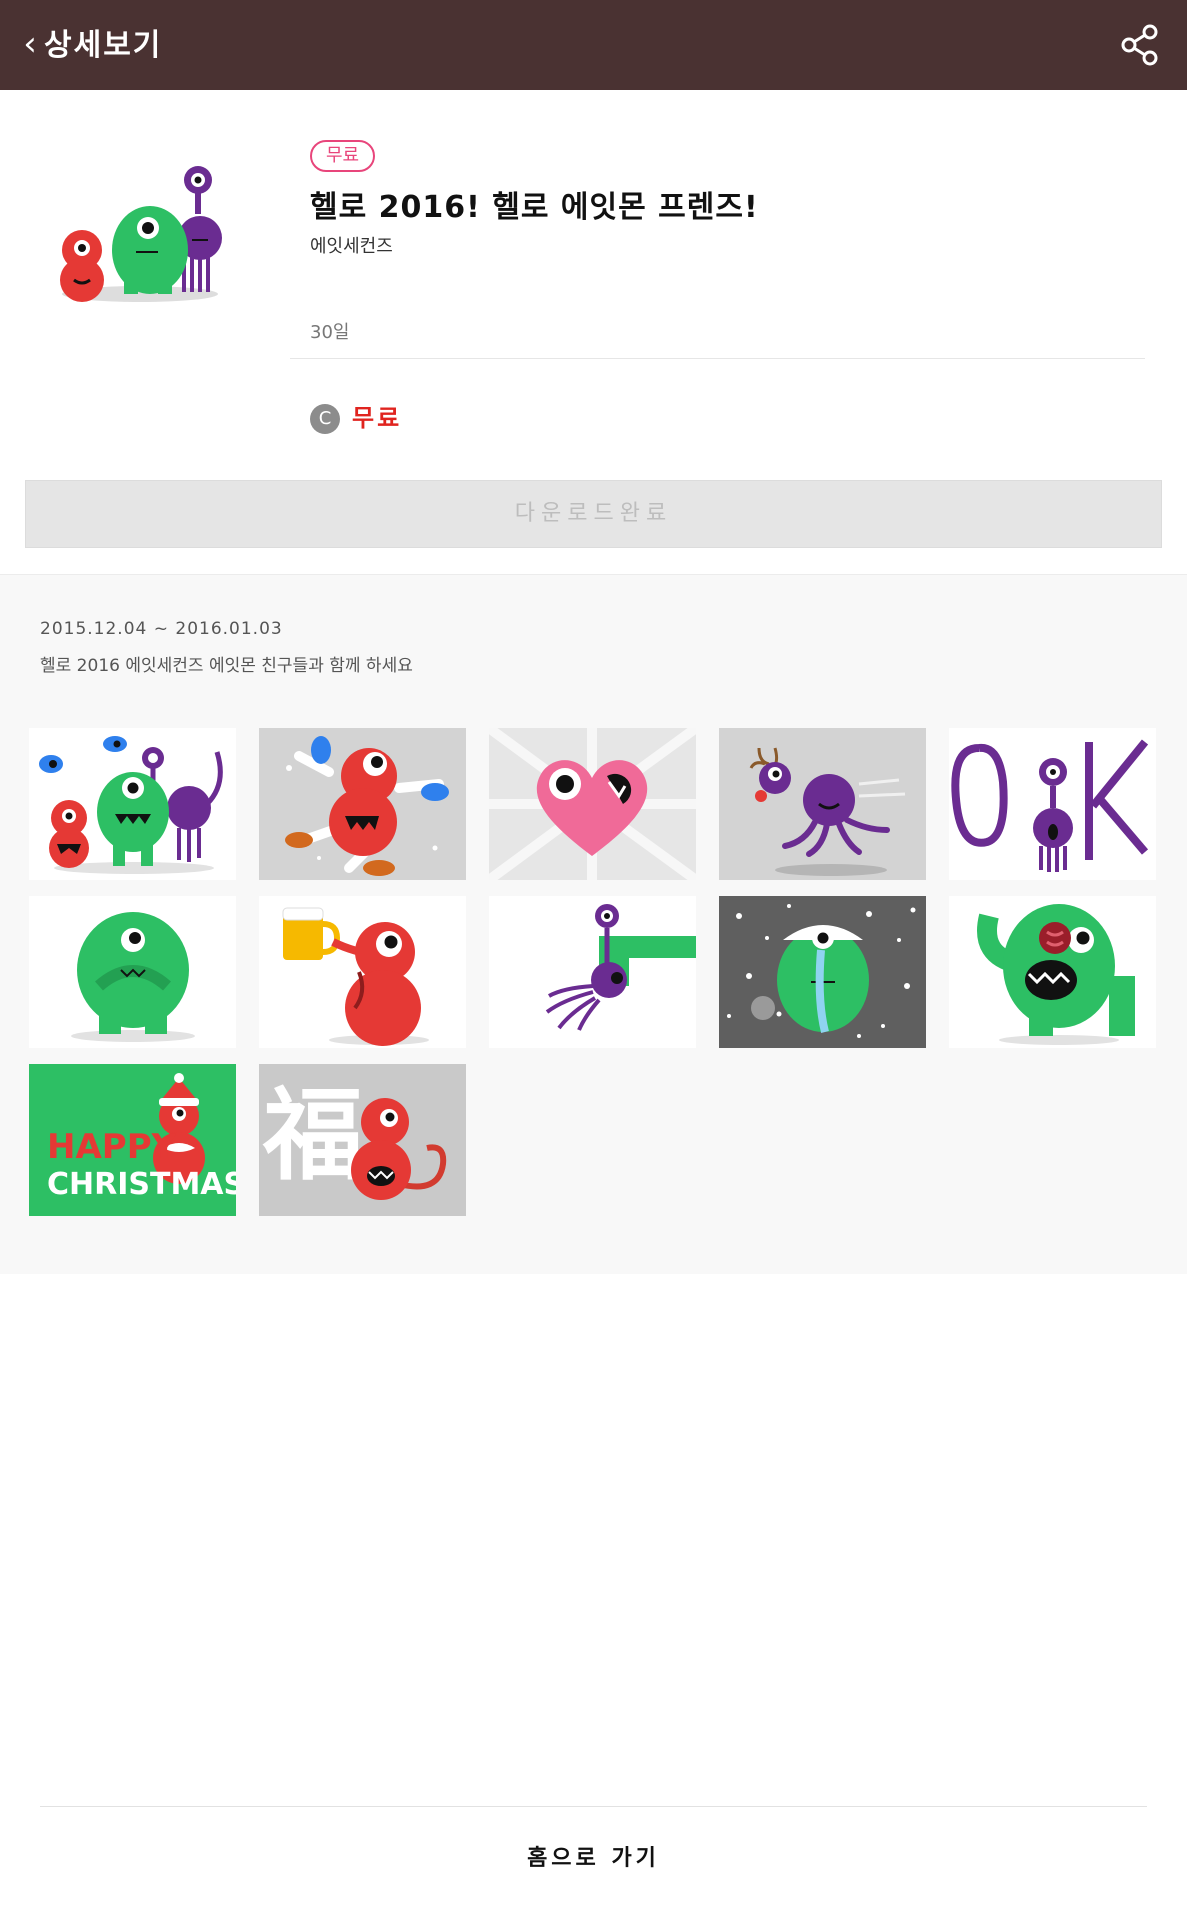 The width and height of the screenshot is (1187, 1920). I want to click on share-button, so click(1140, 45).